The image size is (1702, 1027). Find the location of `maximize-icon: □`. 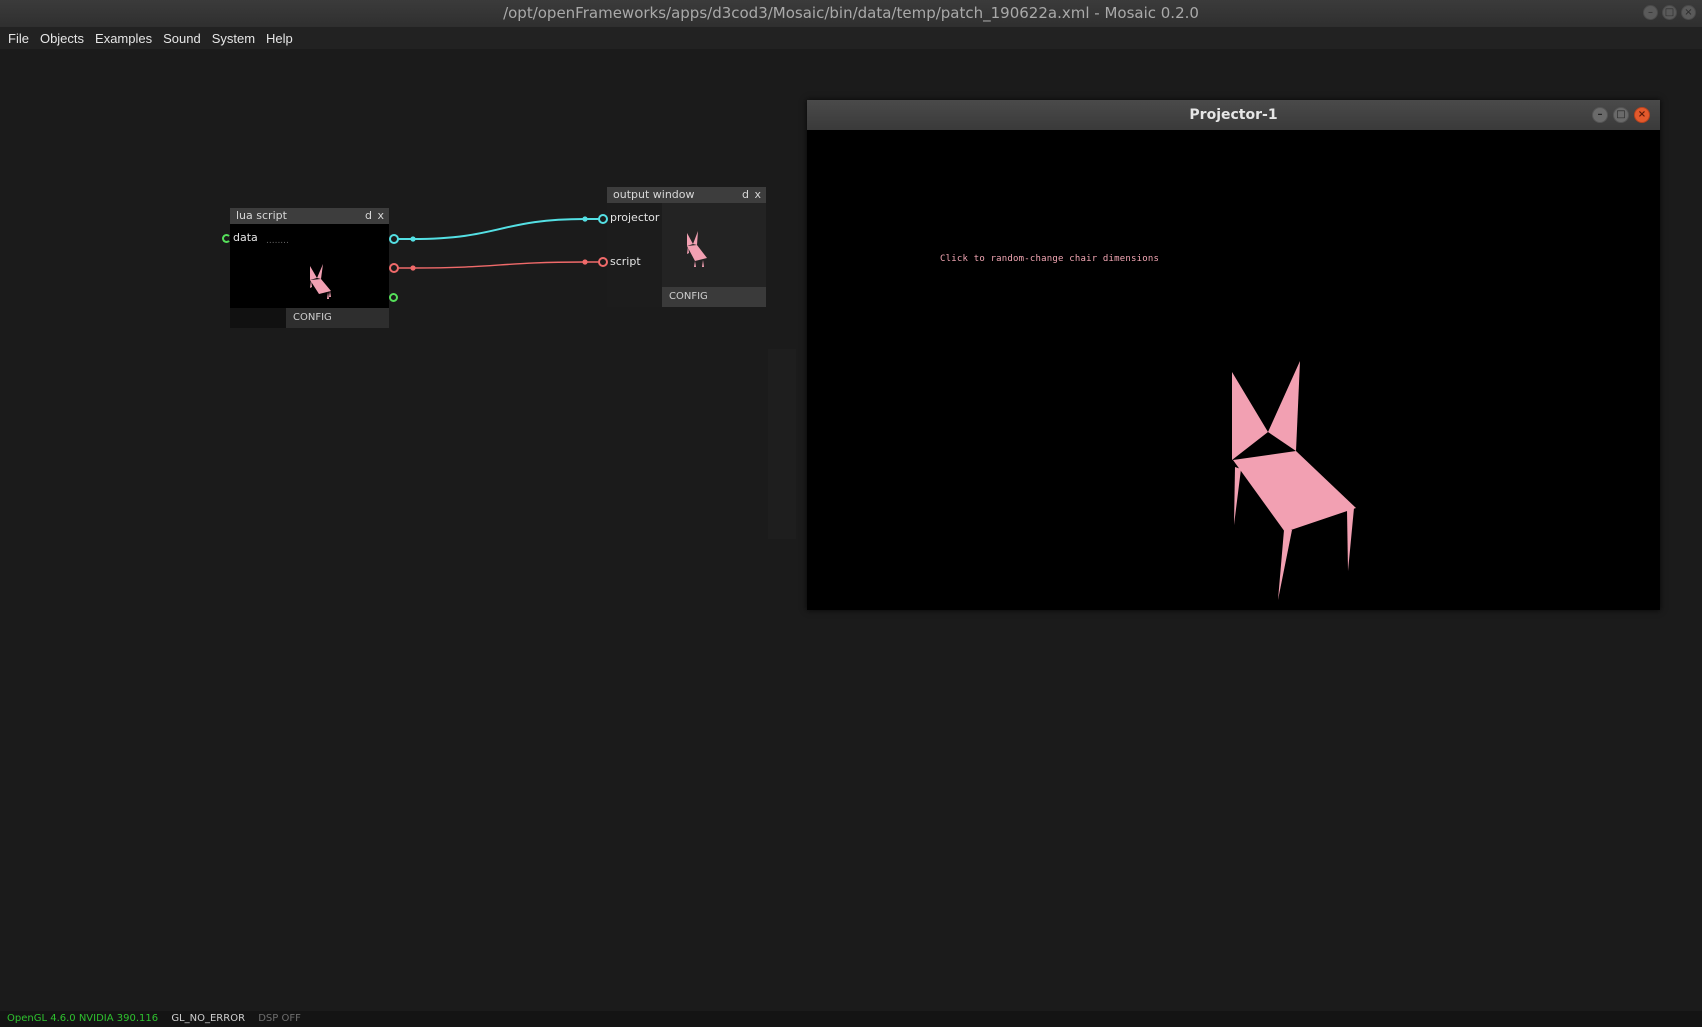

maximize-icon: □ is located at coordinates (1669, 12).